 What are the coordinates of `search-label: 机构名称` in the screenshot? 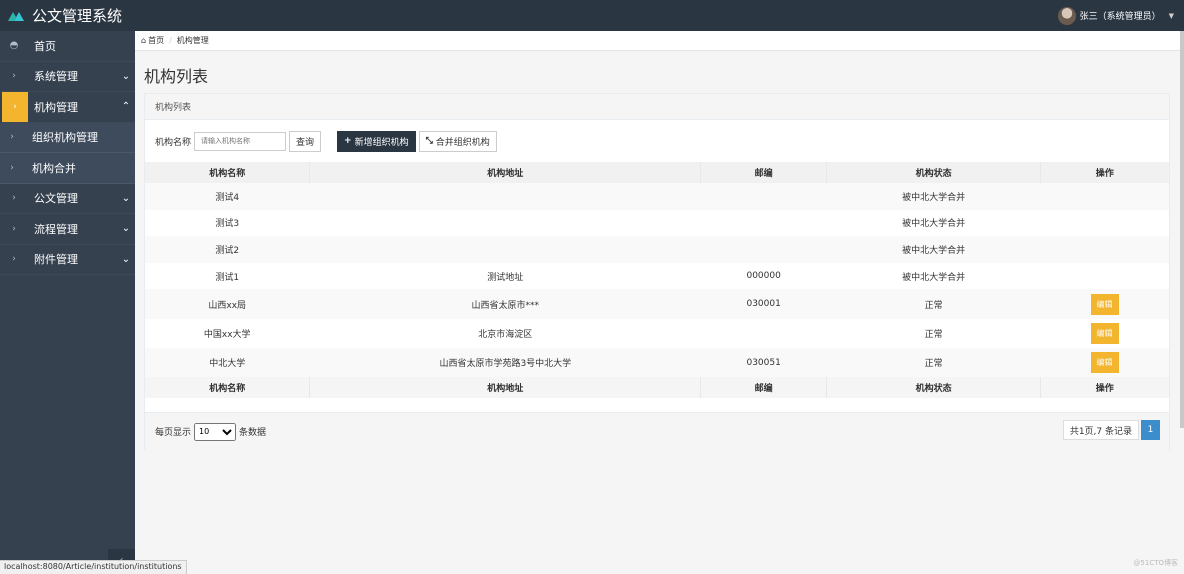 It's located at (173, 142).